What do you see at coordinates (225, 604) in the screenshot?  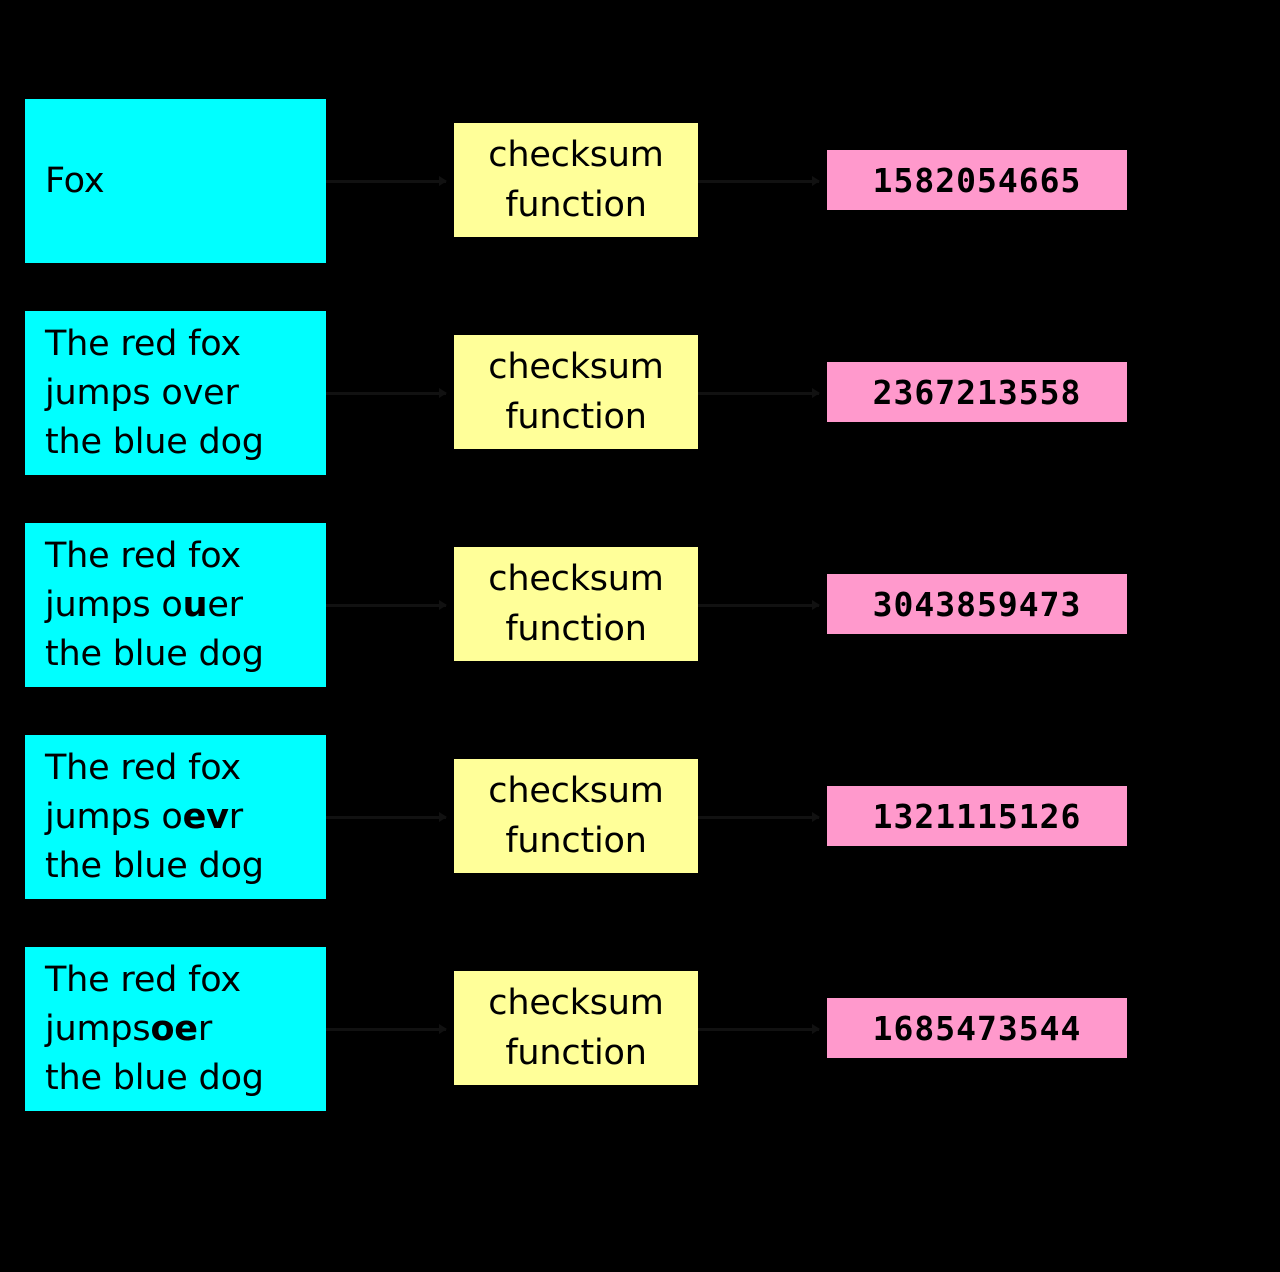 I see `input-text-segment: er` at bounding box center [225, 604].